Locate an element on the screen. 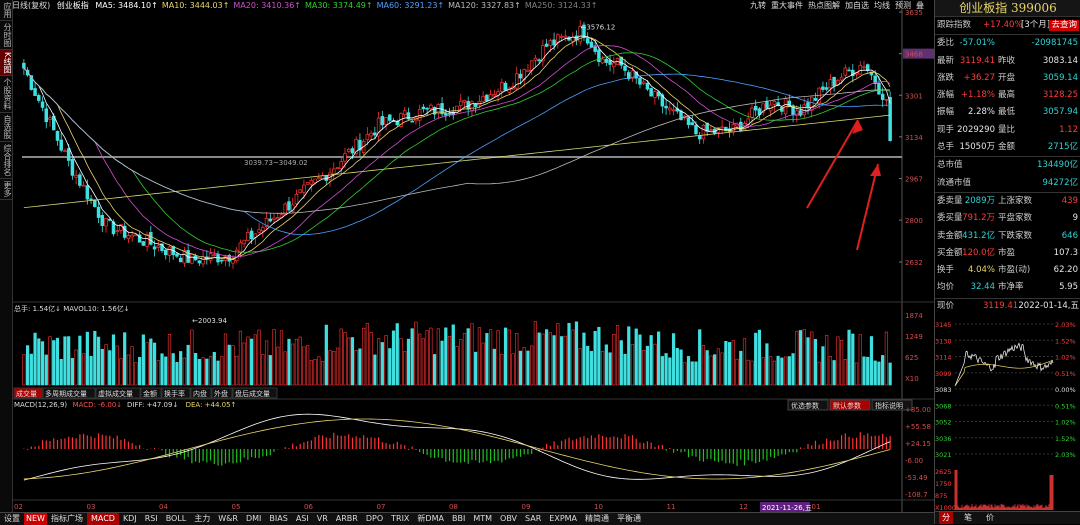 The width and height of the screenshot is (1080, 525). volume-tab-4: 换手率 is located at coordinates (176, 393).